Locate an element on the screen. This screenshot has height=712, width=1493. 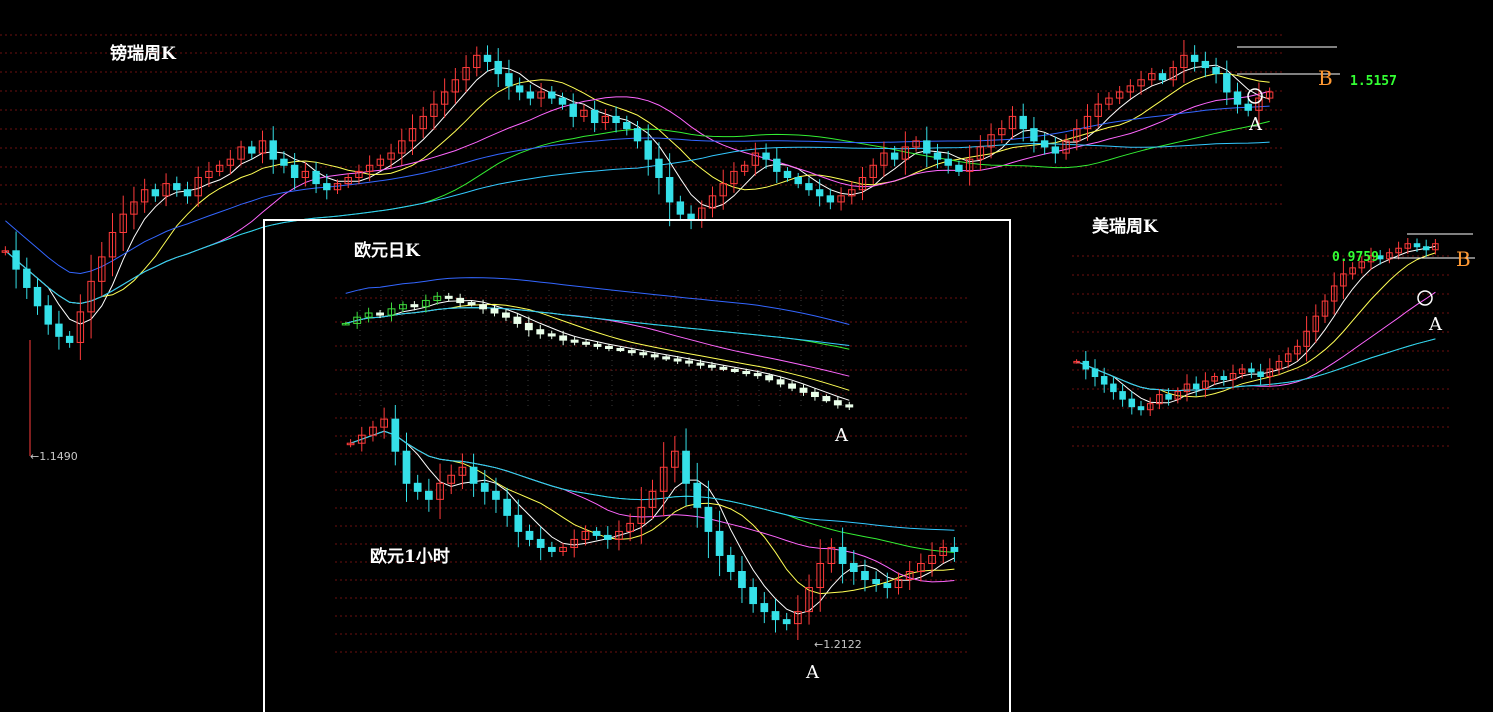
eurusd-daily-marker-a: A is located at coordinates (841, 435).